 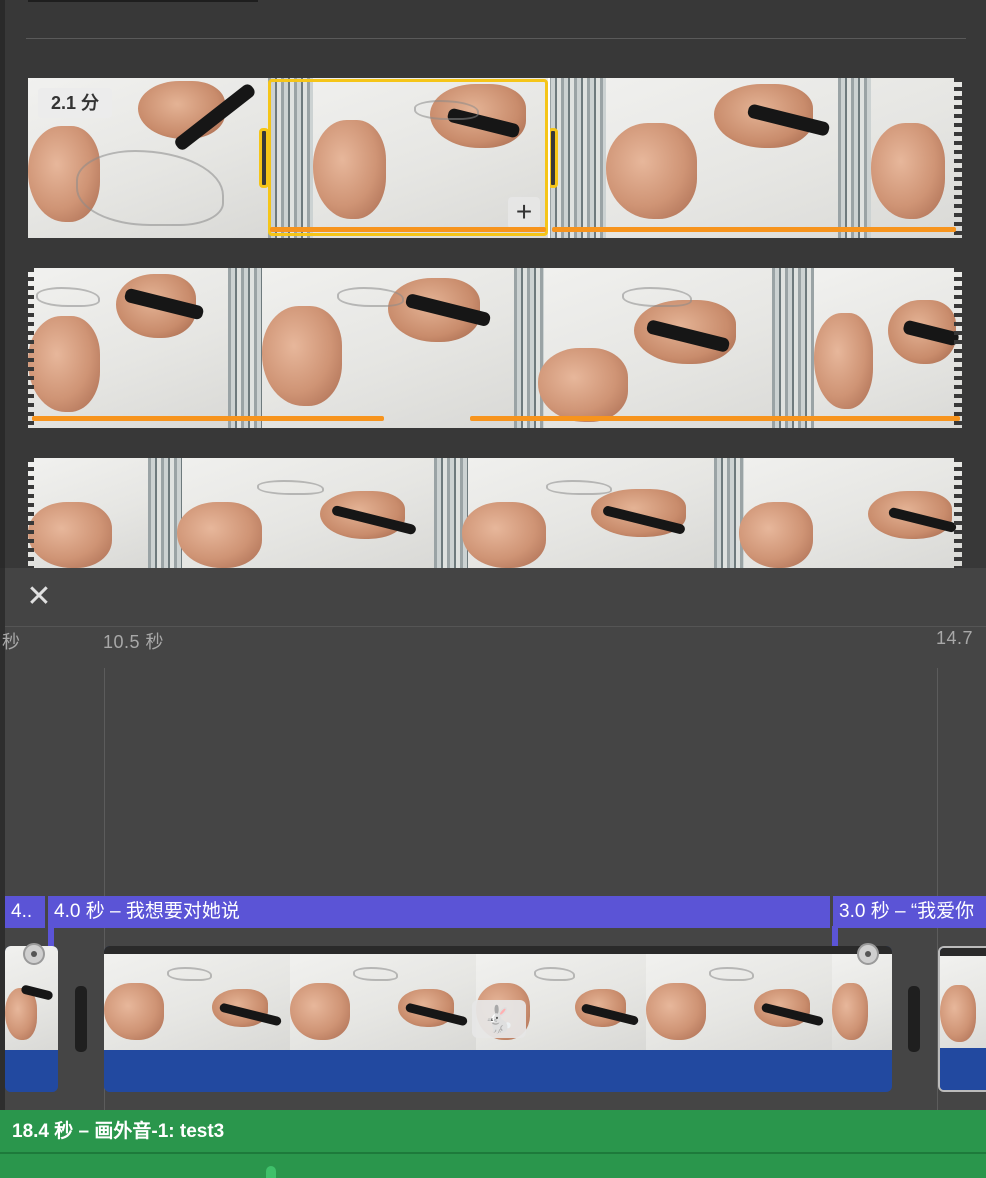 What do you see at coordinates (493, 597) in the screenshot?
I see `timeline-header: ✕` at bounding box center [493, 597].